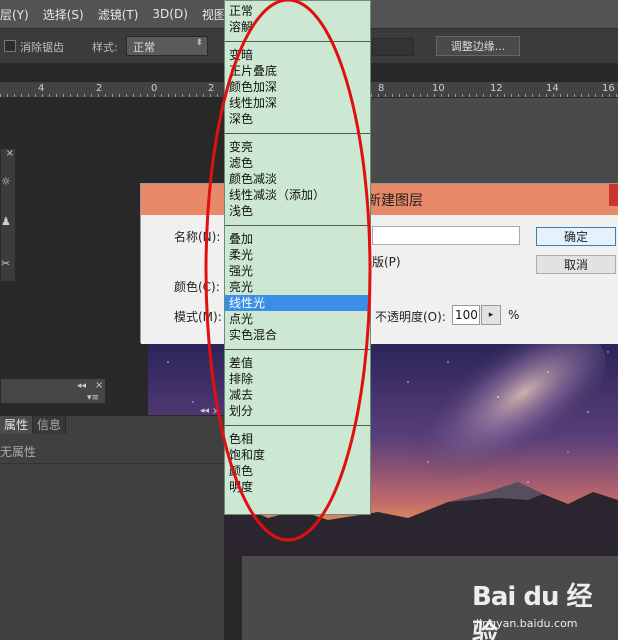 The width and height of the screenshot is (618, 640). Describe the element at coordinates (466, 315) in the screenshot. I see `opacity-input: 100` at that location.